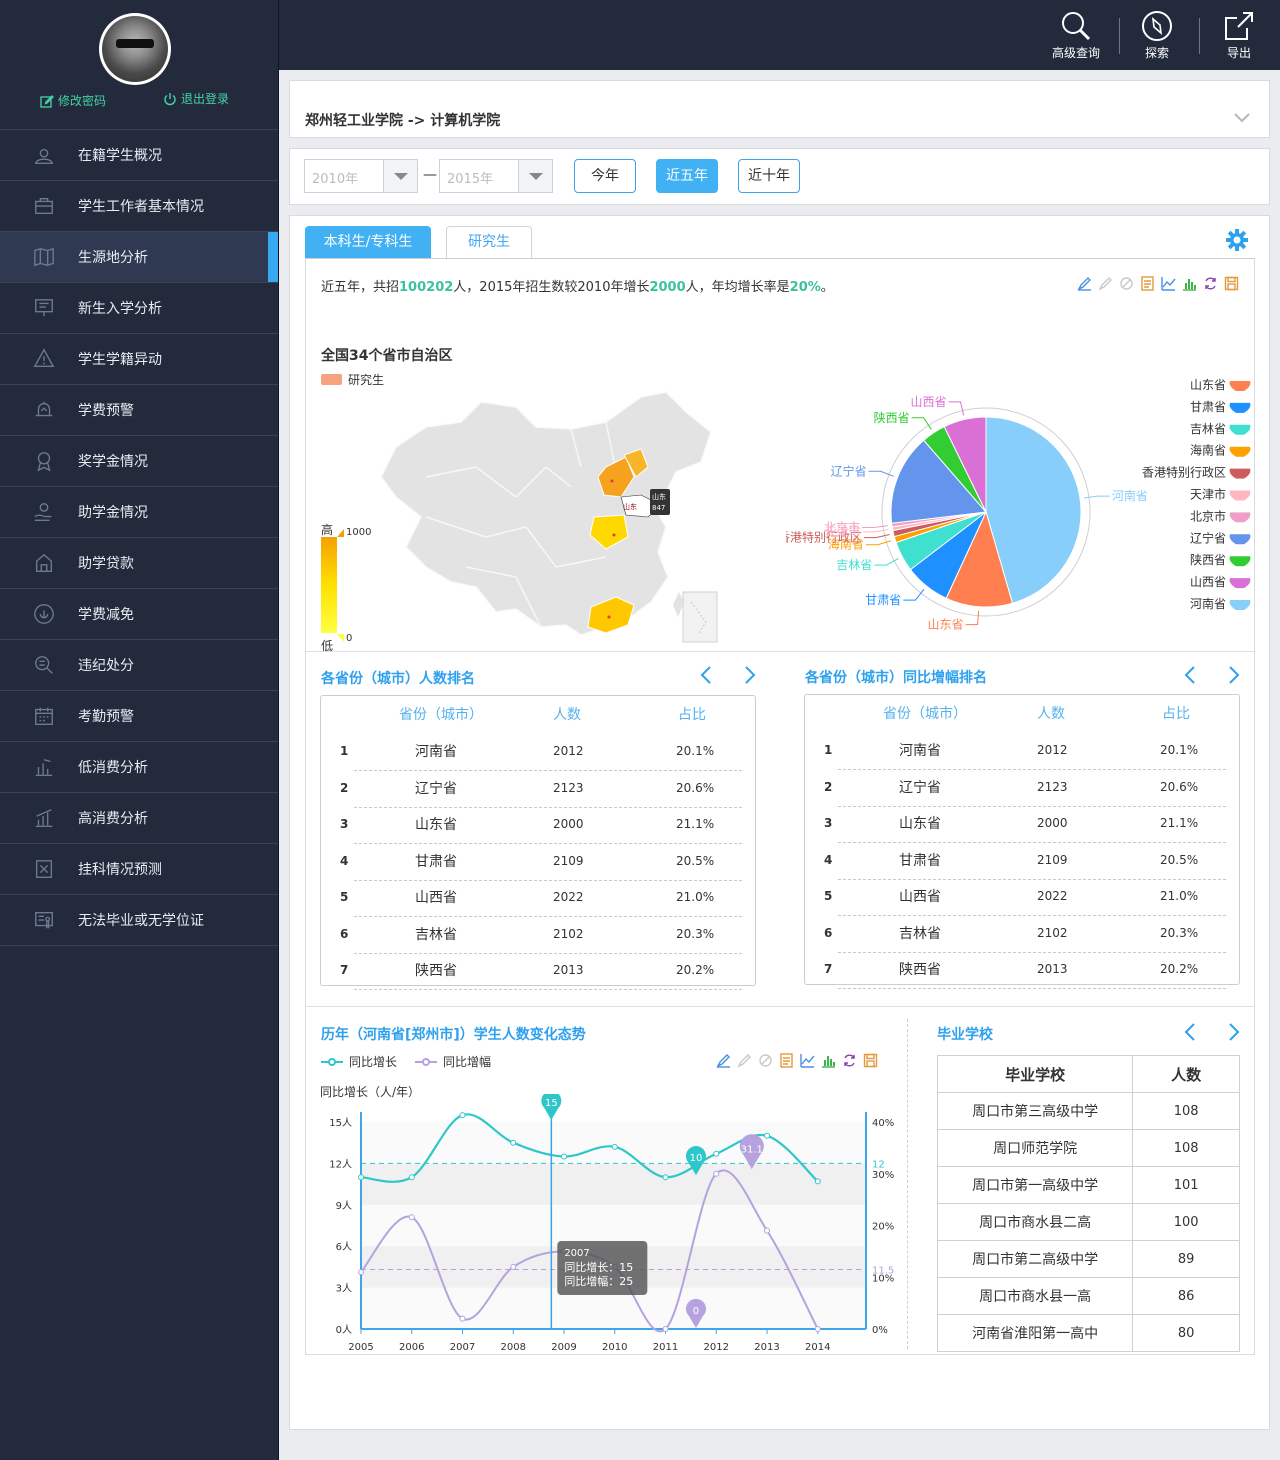 This screenshot has height=1460, width=1280. Describe the element at coordinates (135, 49) in the screenshot. I see `avatar` at that location.